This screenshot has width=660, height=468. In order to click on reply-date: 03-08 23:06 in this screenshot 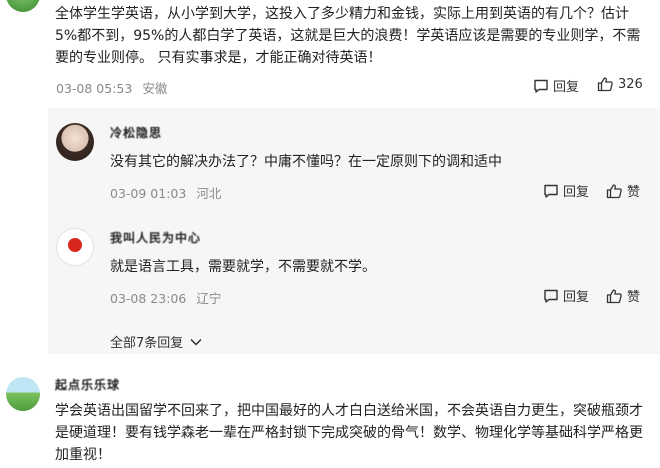, I will do `click(148, 298)`.